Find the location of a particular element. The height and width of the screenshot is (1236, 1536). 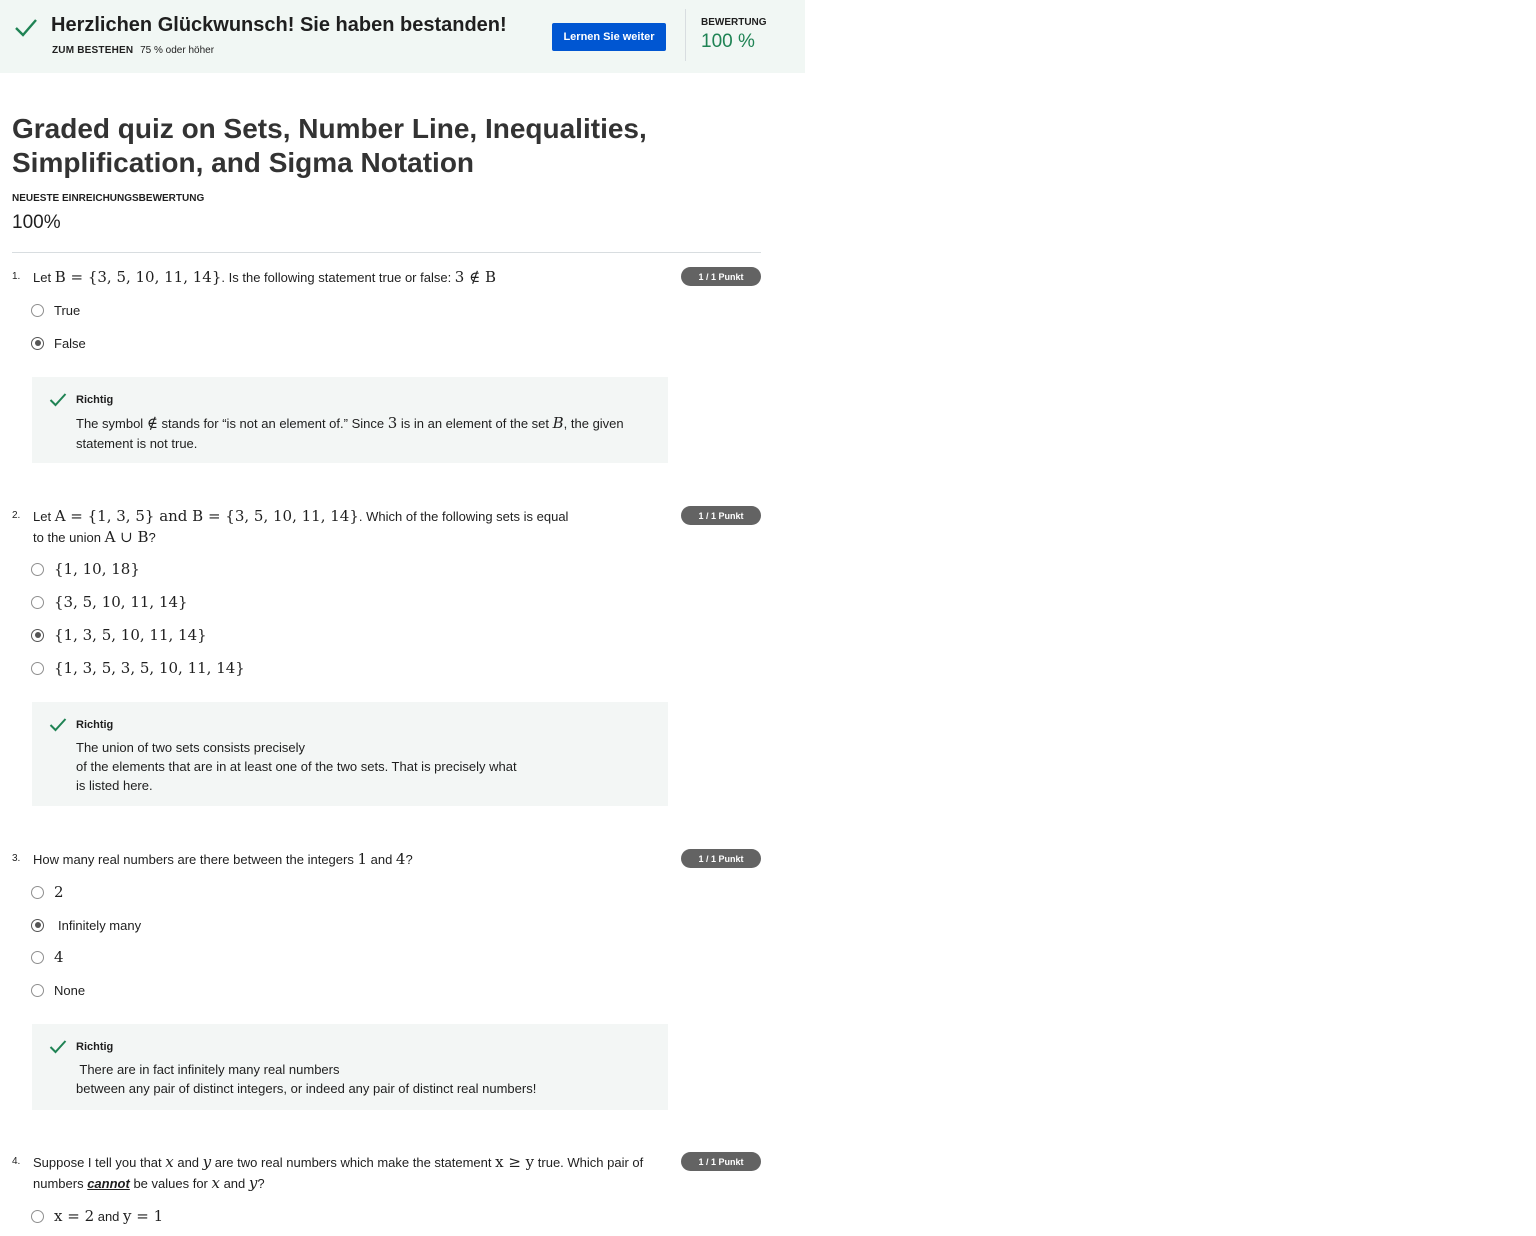

feedback-part: The symbol is located at coordinates (111, 423).